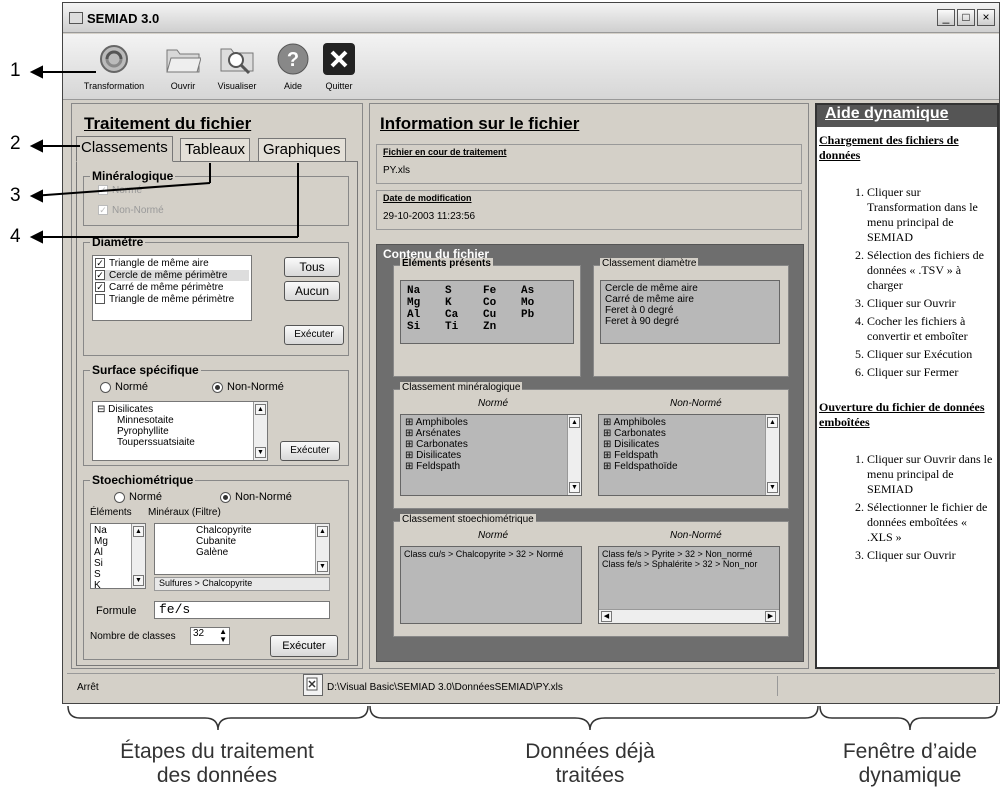 This screenshot has height=796, width=1002. Describe the element at coordinates (143, 480) in the screenshot. I see `group-title: Stoechiométrique` at that location.